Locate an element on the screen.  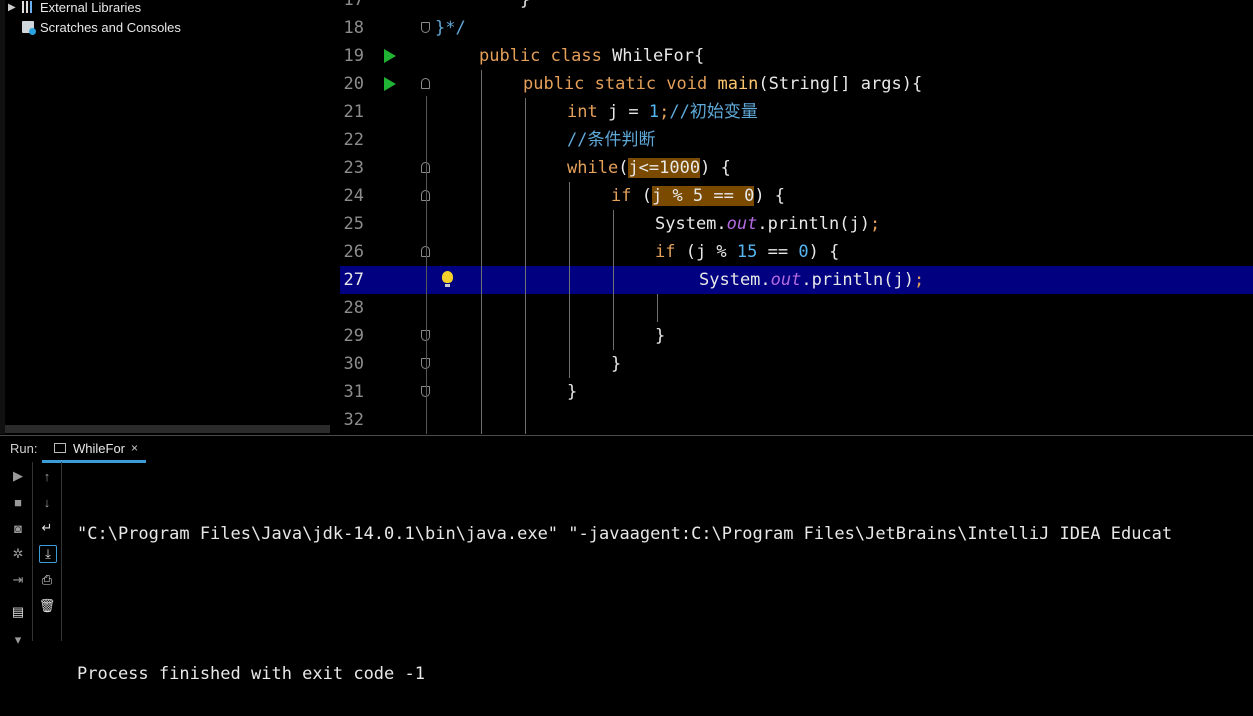
fold-end-icon is located at coordinates (425, 27).